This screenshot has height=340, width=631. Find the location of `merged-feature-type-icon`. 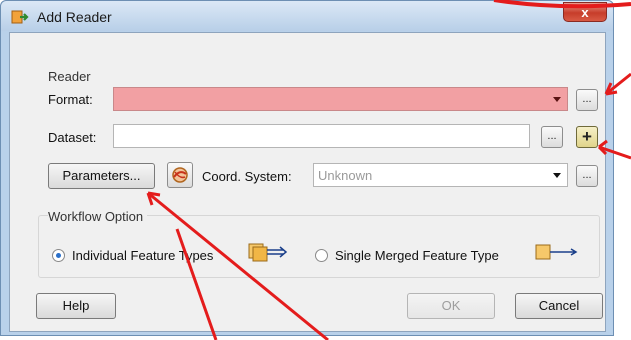

merged-feature-type-icon is located at coordinates (556, 252).